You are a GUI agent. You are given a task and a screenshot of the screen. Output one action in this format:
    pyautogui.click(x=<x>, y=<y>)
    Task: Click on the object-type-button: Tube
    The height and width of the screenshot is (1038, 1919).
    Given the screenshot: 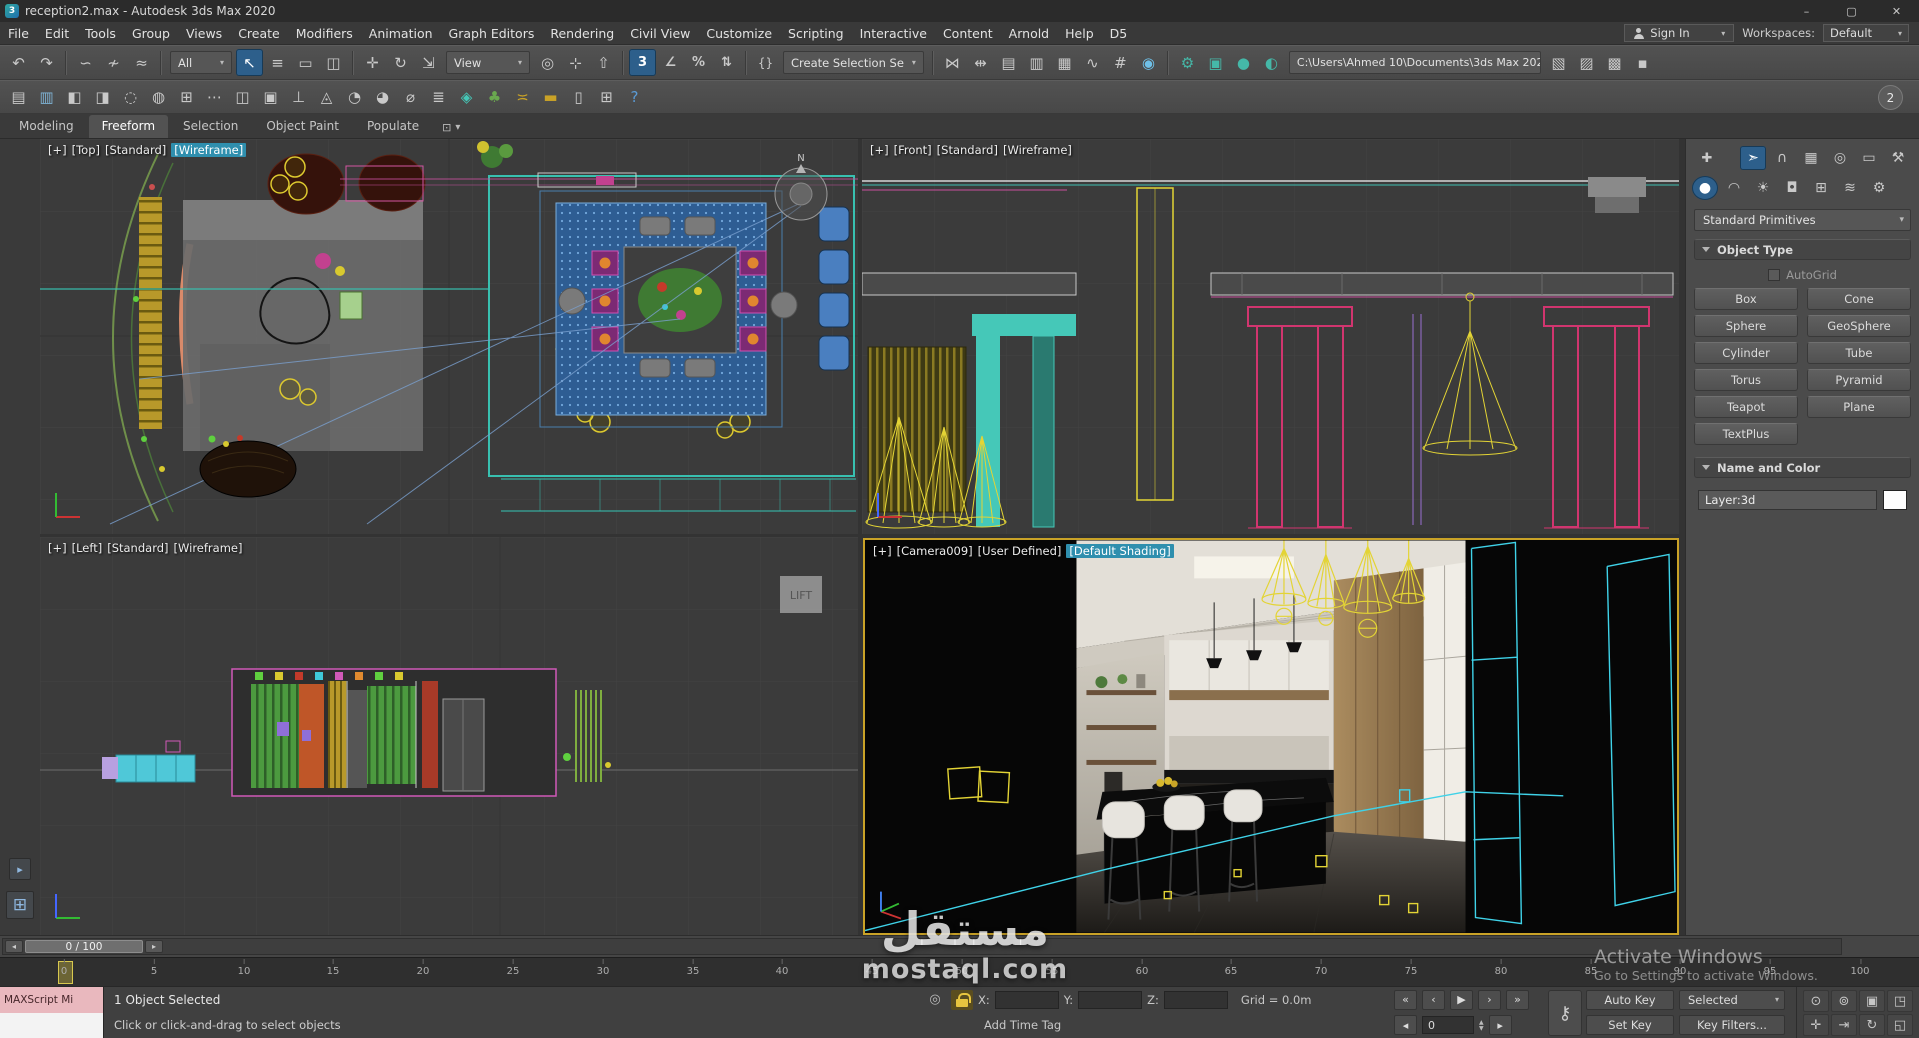 What is the action you would take?
    pyautogui.click(x=1859, y=353)
    